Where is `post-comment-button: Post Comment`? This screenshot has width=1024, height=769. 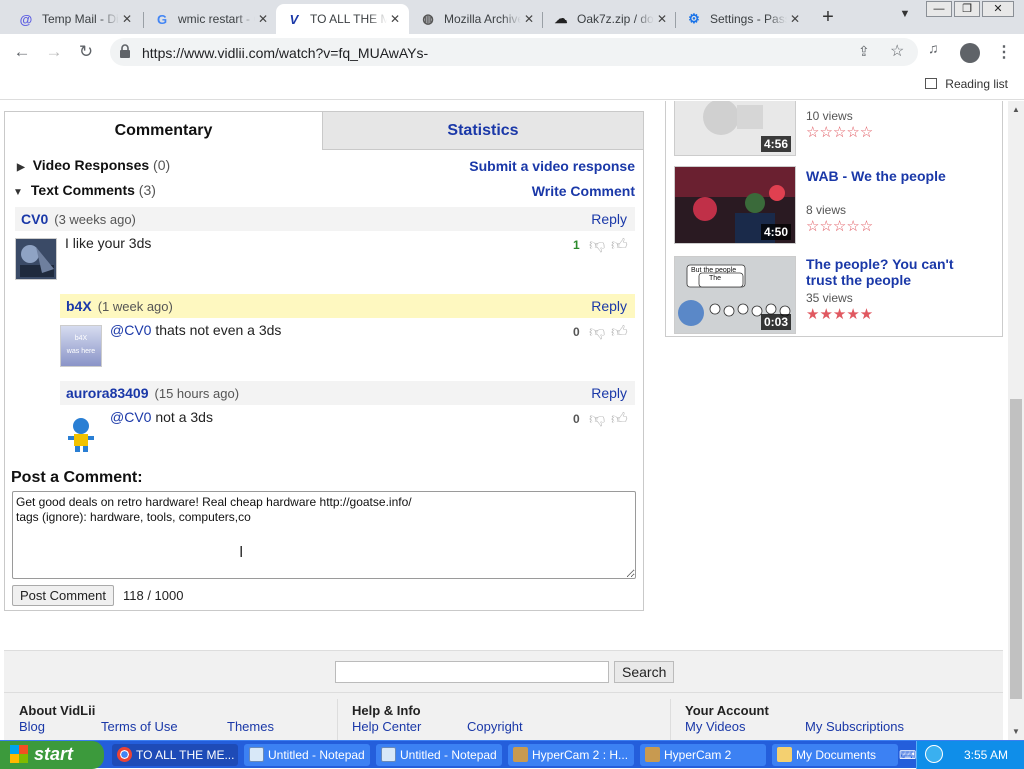
post-comment-button: Post Comment is located at coordinates (63, 595).